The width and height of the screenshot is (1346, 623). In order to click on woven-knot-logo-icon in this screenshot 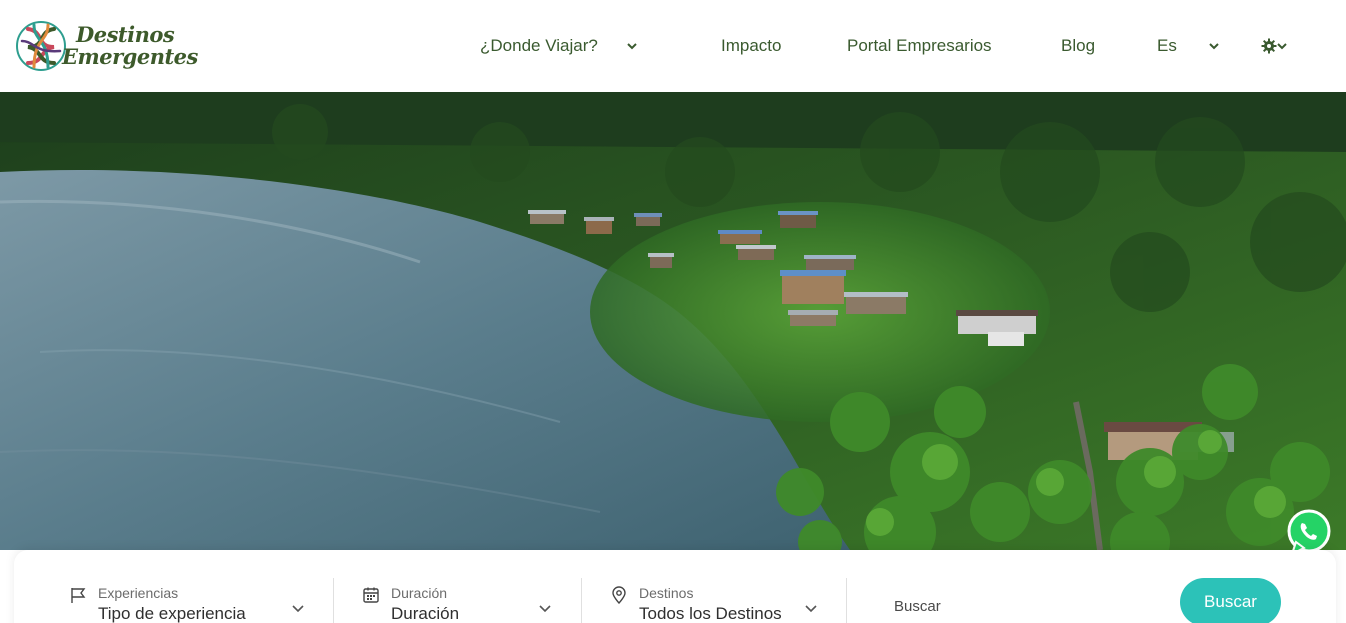, I will do `click(41, 46)`.